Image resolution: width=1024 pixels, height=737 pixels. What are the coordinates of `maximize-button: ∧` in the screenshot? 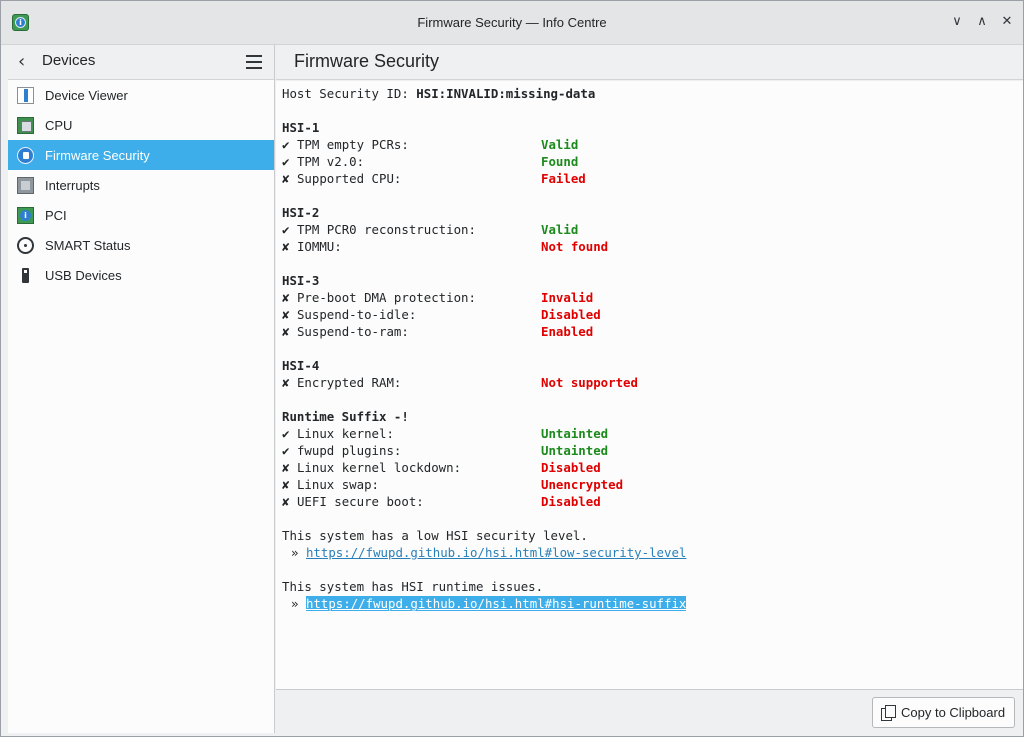 It's located at (982, 22).